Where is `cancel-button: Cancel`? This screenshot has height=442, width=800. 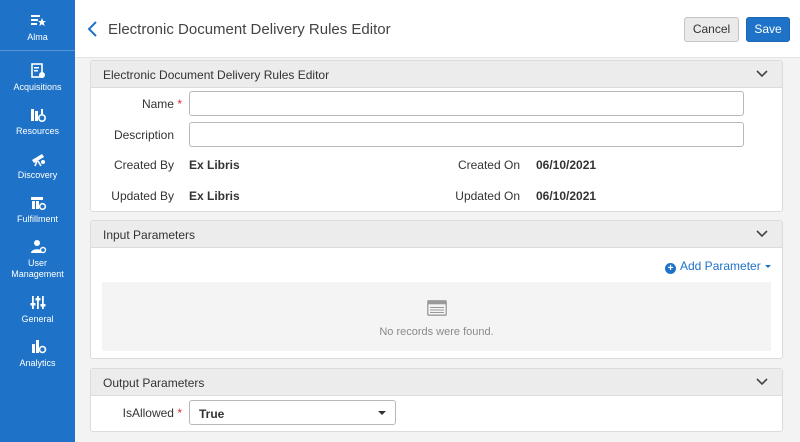 cancel-button: Cancel is located at coordinates (711, 29).